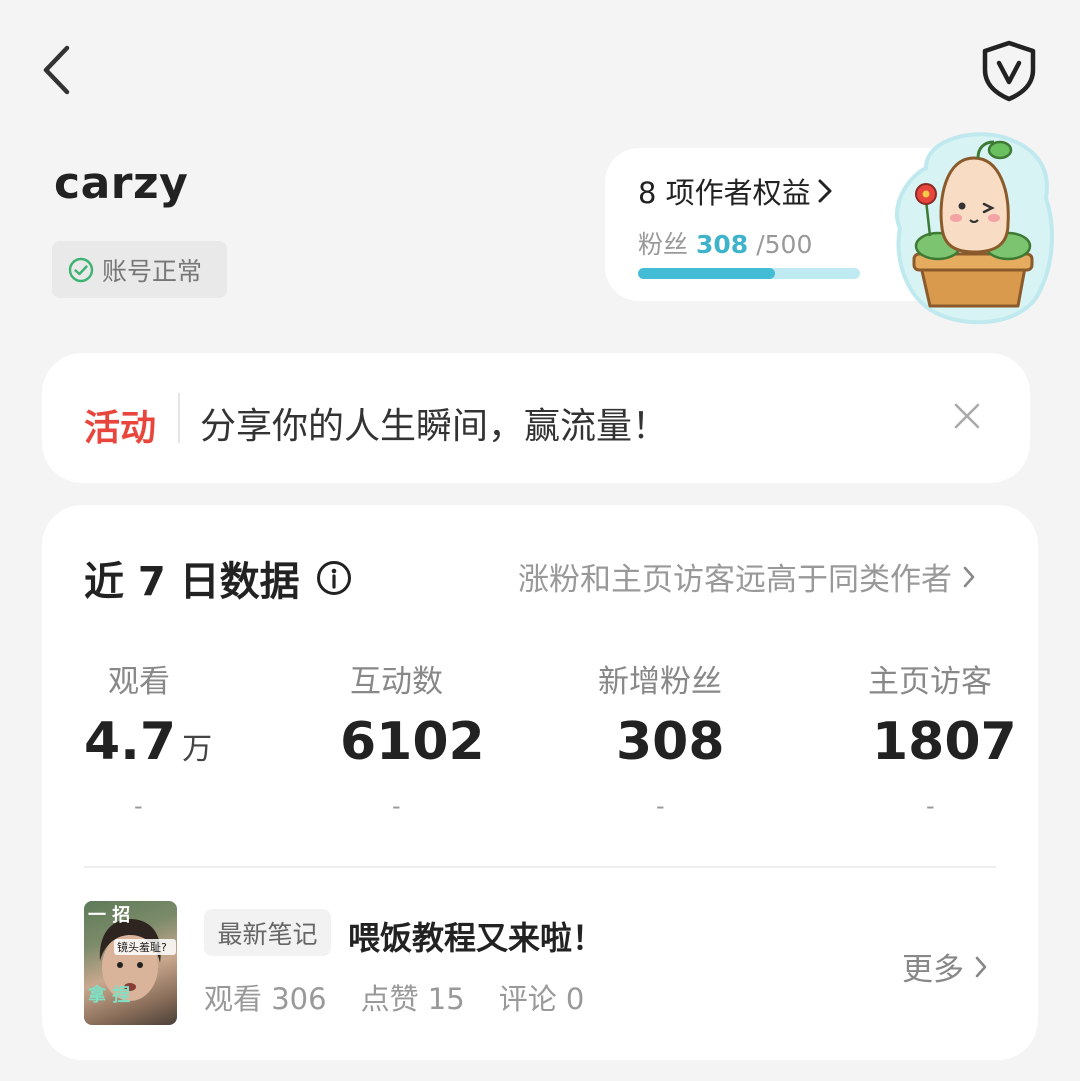  What do you see at coordinates (334, 578) in the screenshot?
I see `info-icon` at bounding box center [334, 578].